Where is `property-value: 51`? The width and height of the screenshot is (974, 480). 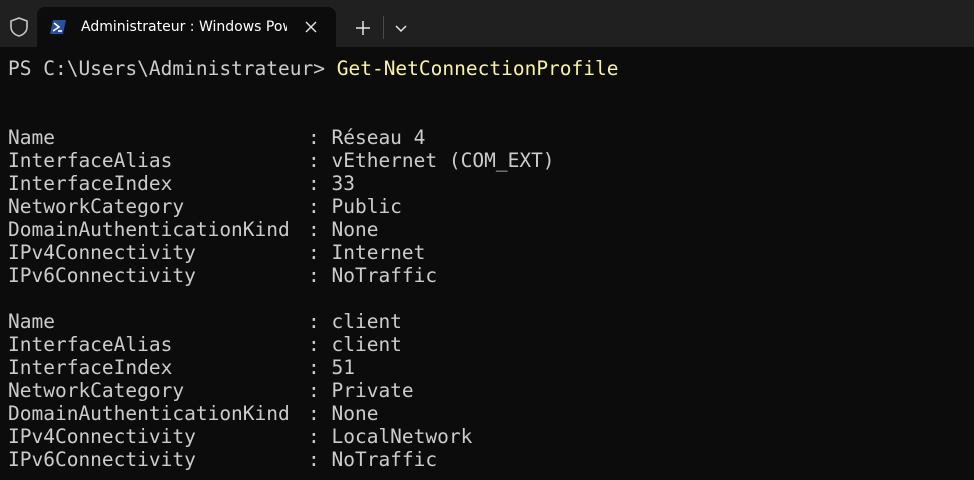 property-value: 51 is located at coordinates (343, 367).